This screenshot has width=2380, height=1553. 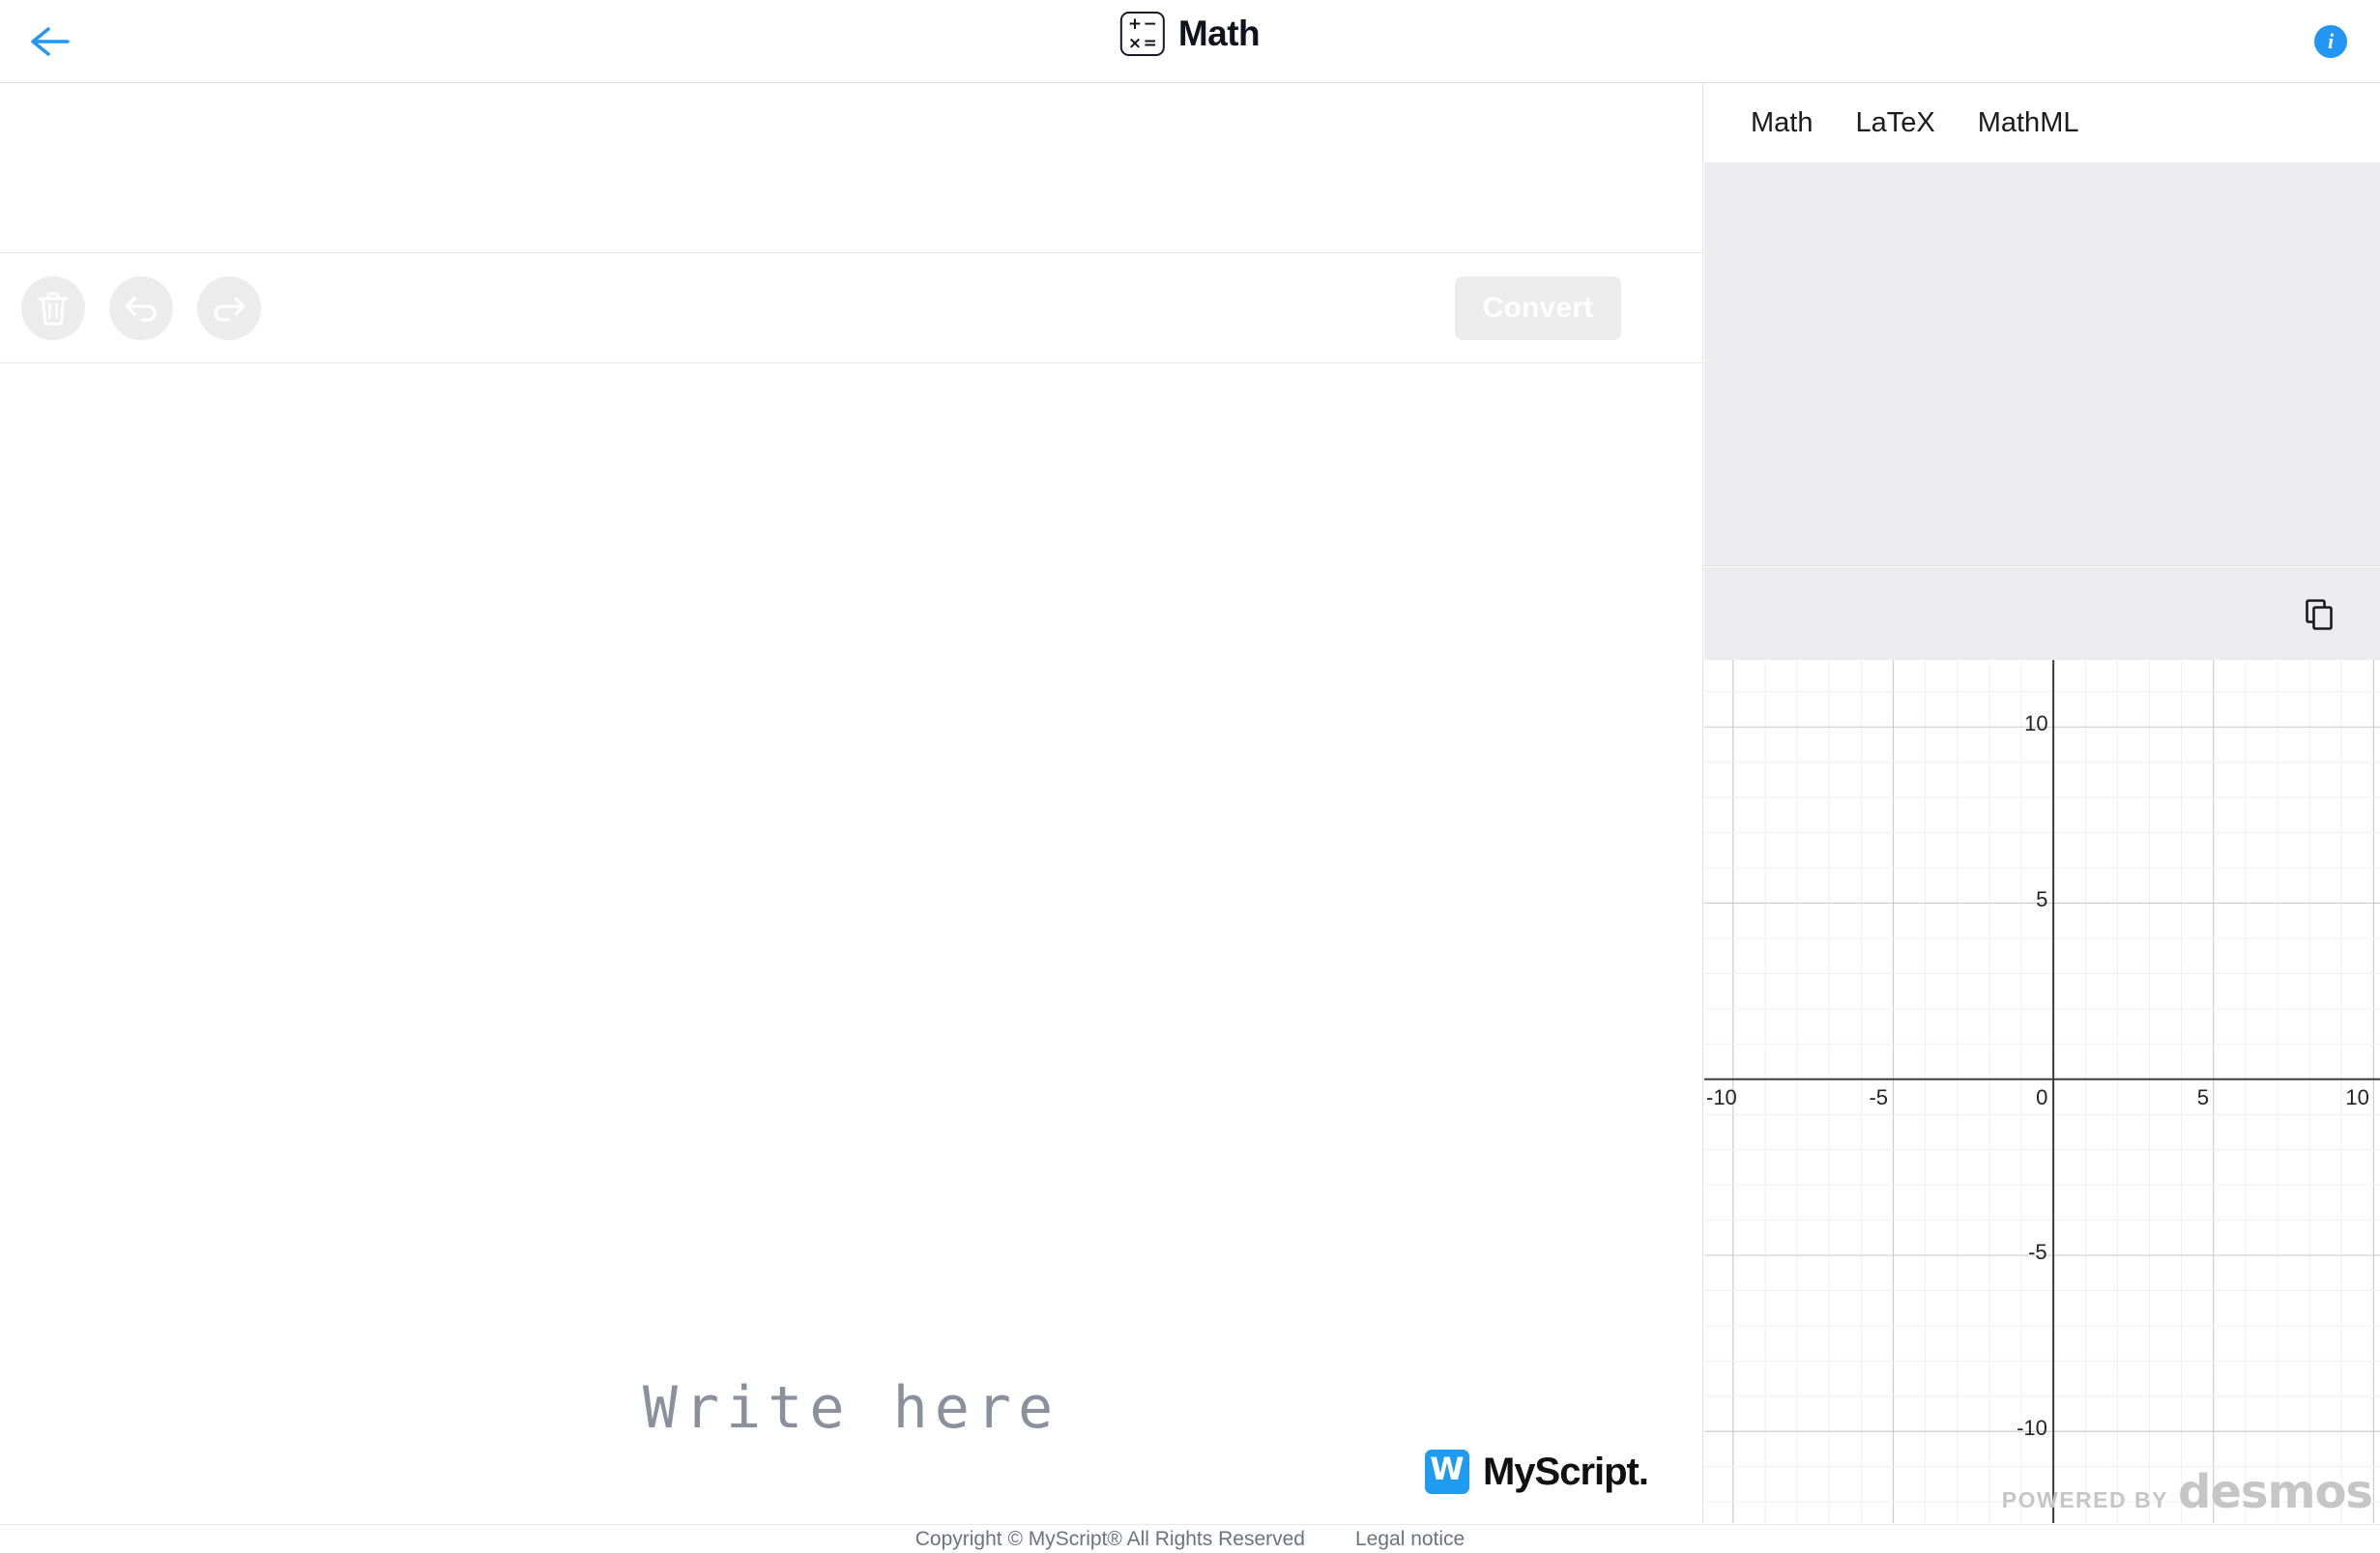 I want to click on y-axis-tick-label: -10, so click(x=2032, y=1428).